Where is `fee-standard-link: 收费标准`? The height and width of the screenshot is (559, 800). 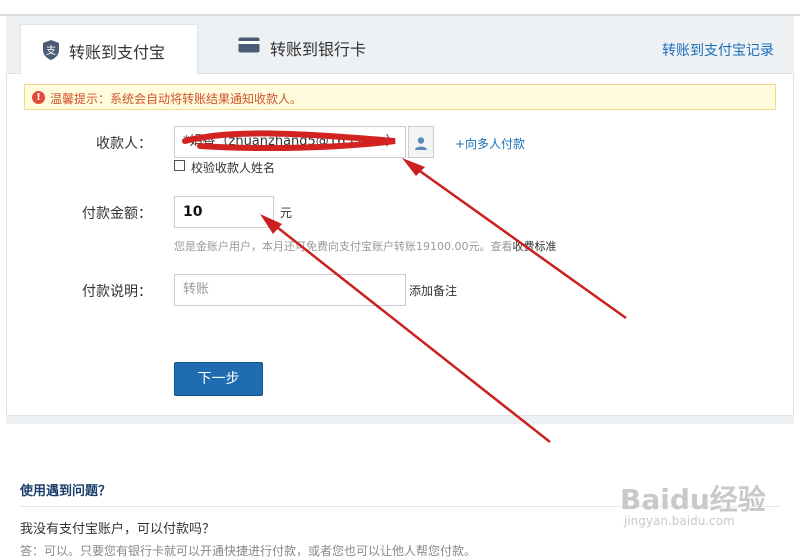 fee-standard-link: 收费标准 is located at coordinates (534, 246).